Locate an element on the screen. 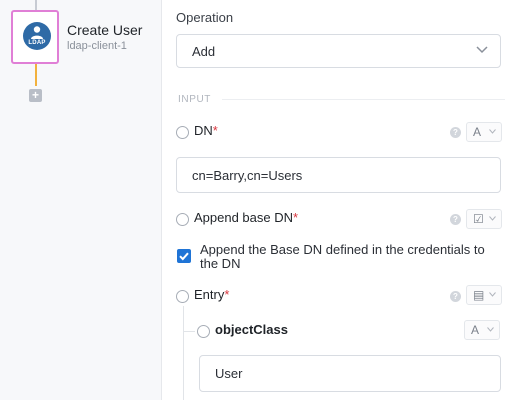 The height and width of the screenshot is (400, 505). objectclass-input: User is located at coordinates (350, 373).